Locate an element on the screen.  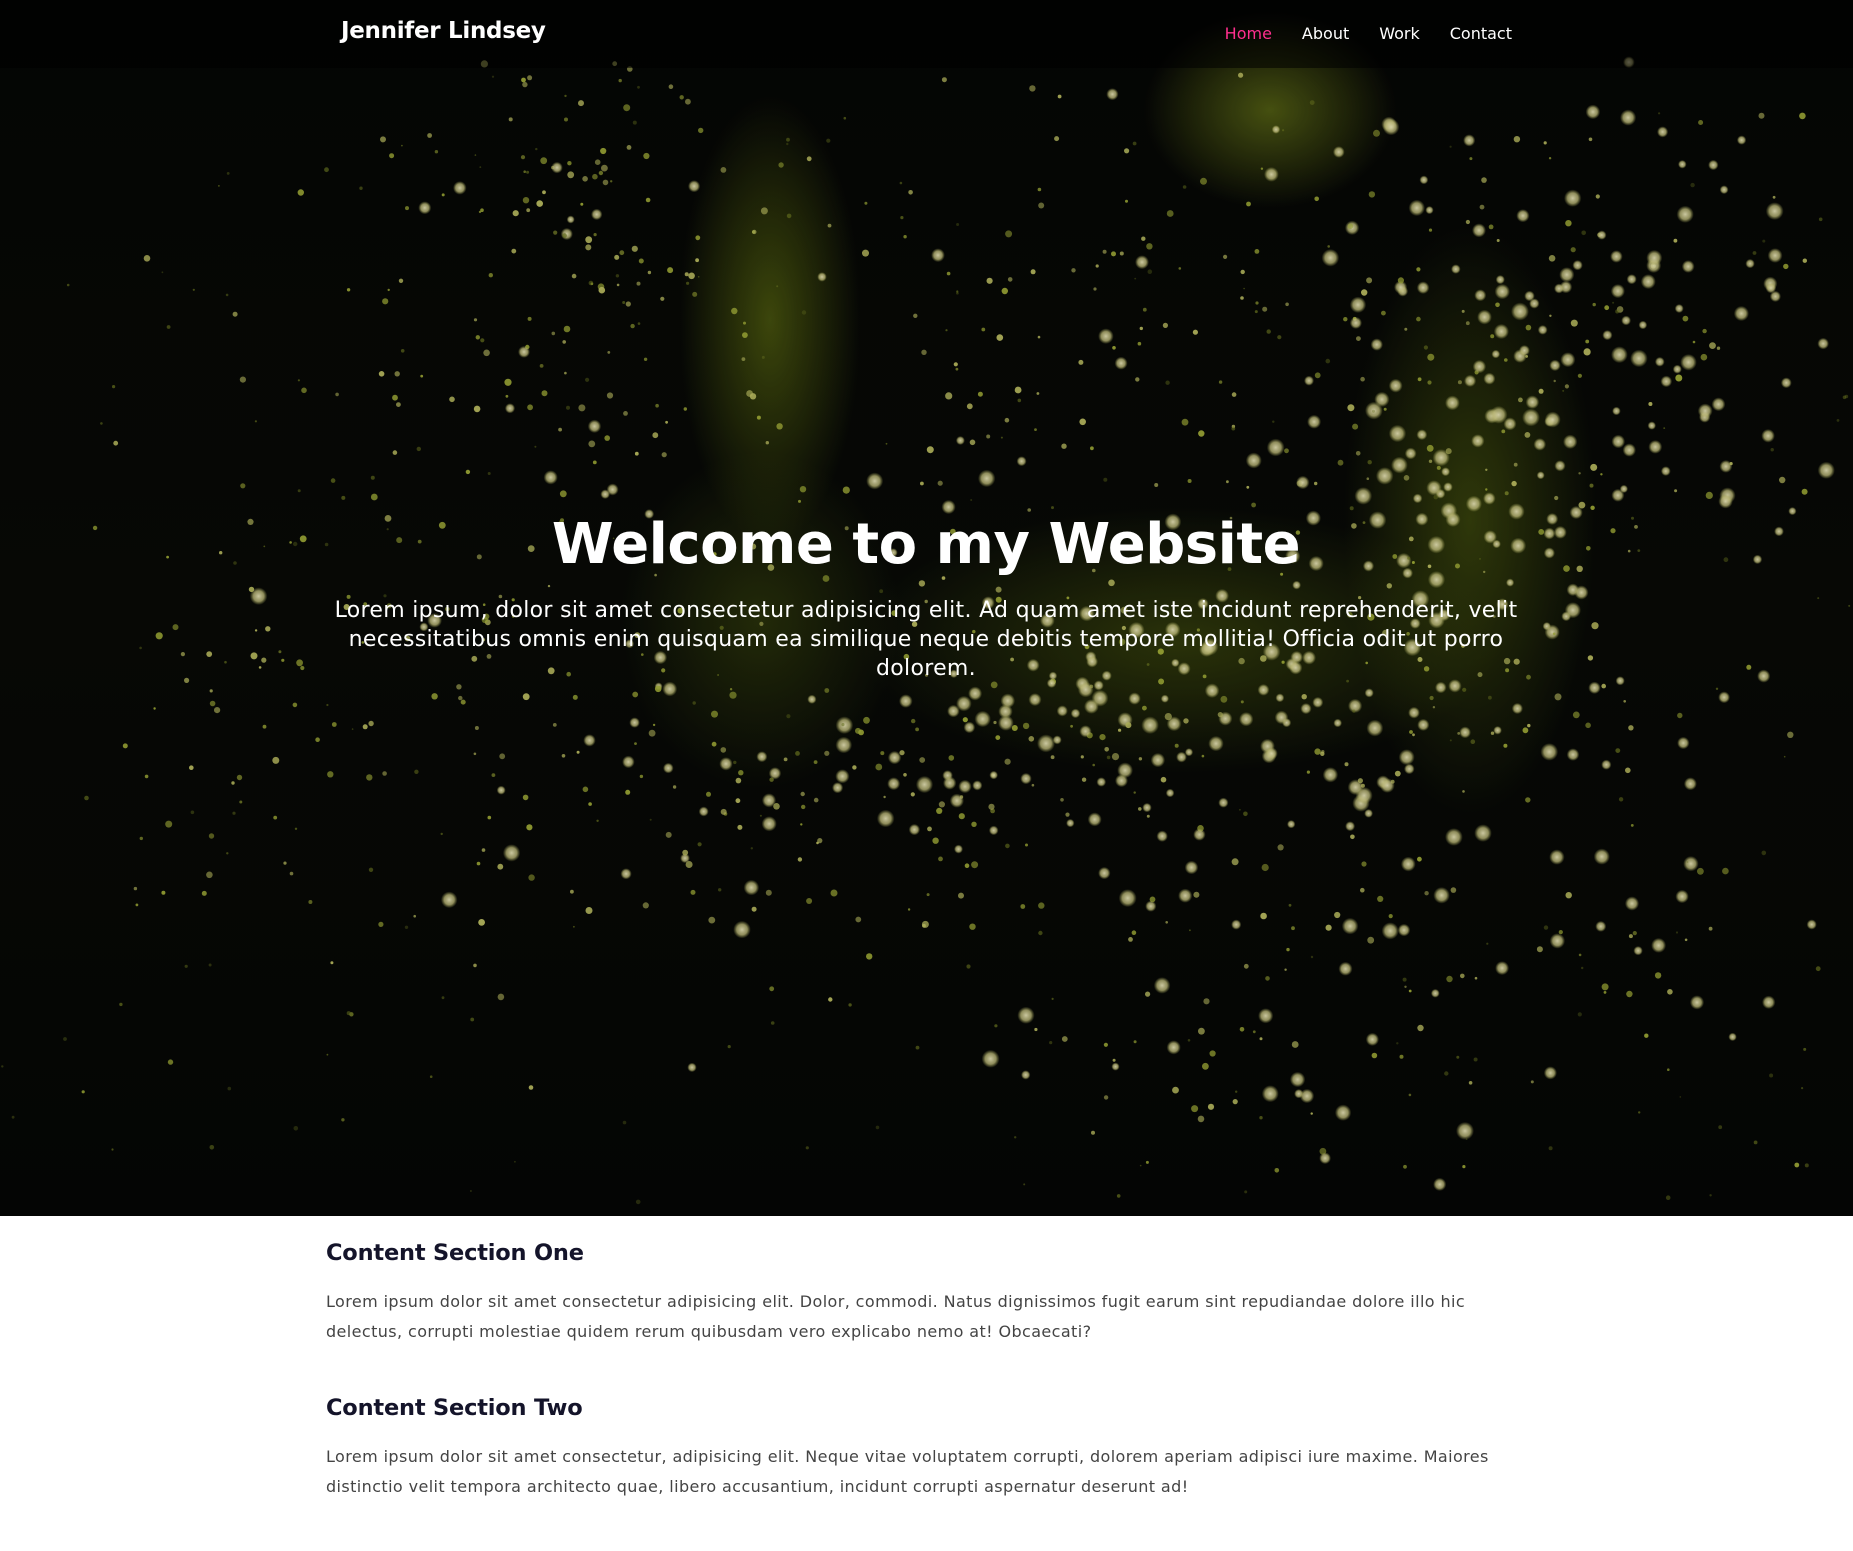
nav-item-work: Work is located at coordinates (1399, 33).